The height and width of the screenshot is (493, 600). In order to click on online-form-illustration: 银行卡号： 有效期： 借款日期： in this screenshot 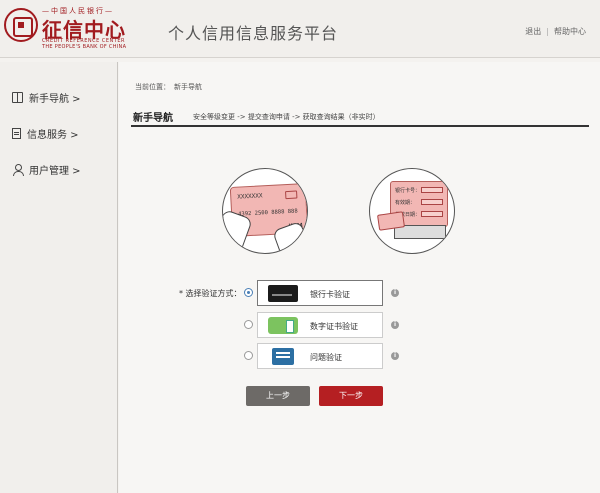, I will do `click(412, 211)`.